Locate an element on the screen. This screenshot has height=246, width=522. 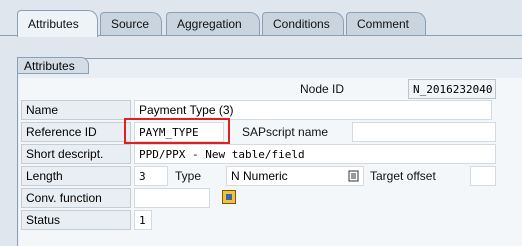
tab-conditions: Conditions is located at coordinates (303, 24).